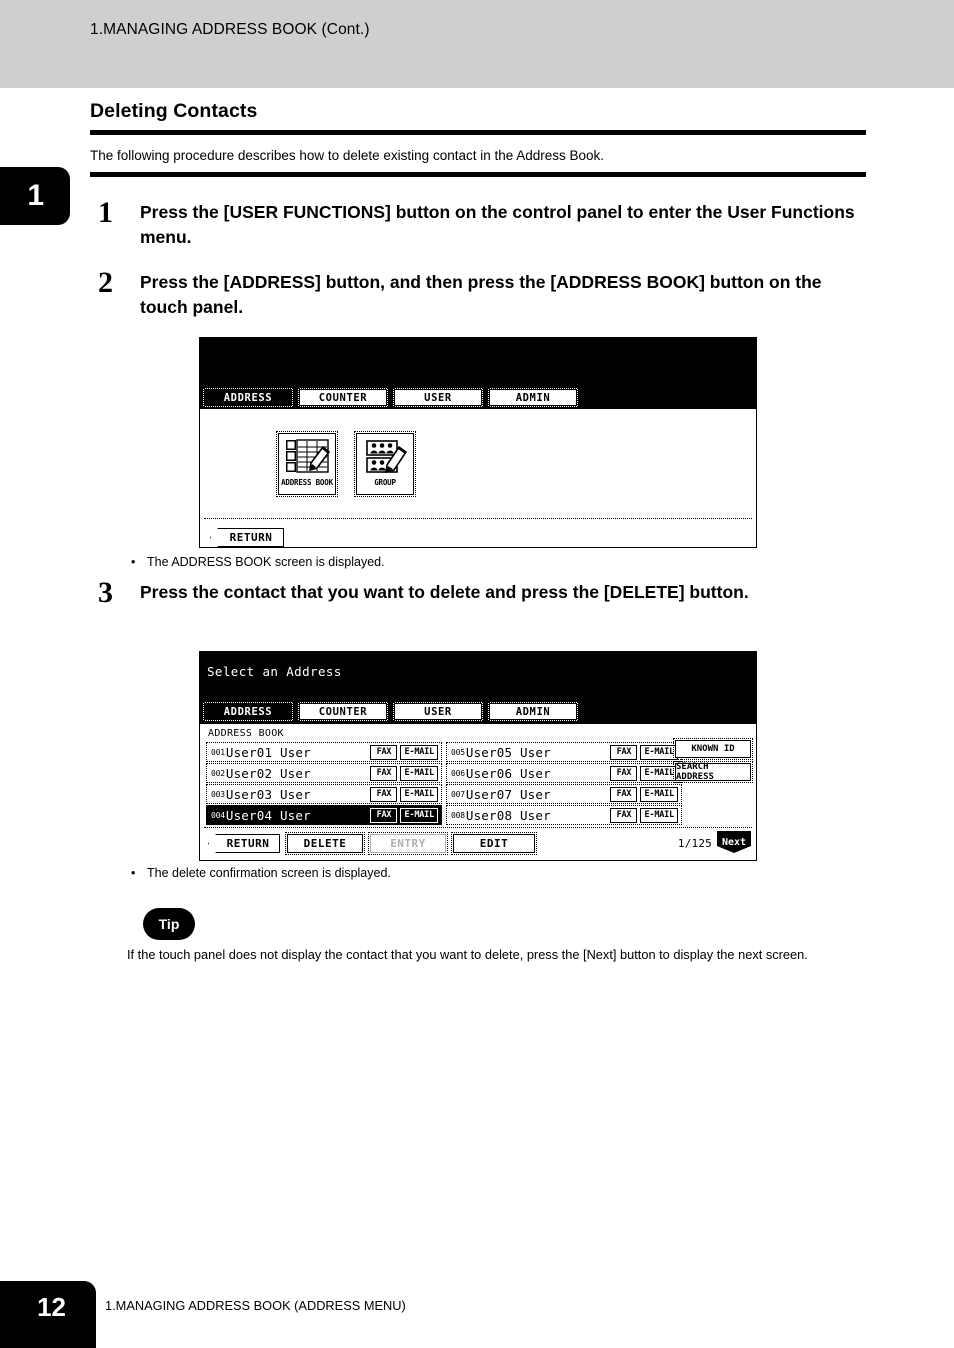 The image size is (954, 1348). I want to click on panel2-tab-row: ADDRESS COUNTER USER ADMIN, so click(390, 711).